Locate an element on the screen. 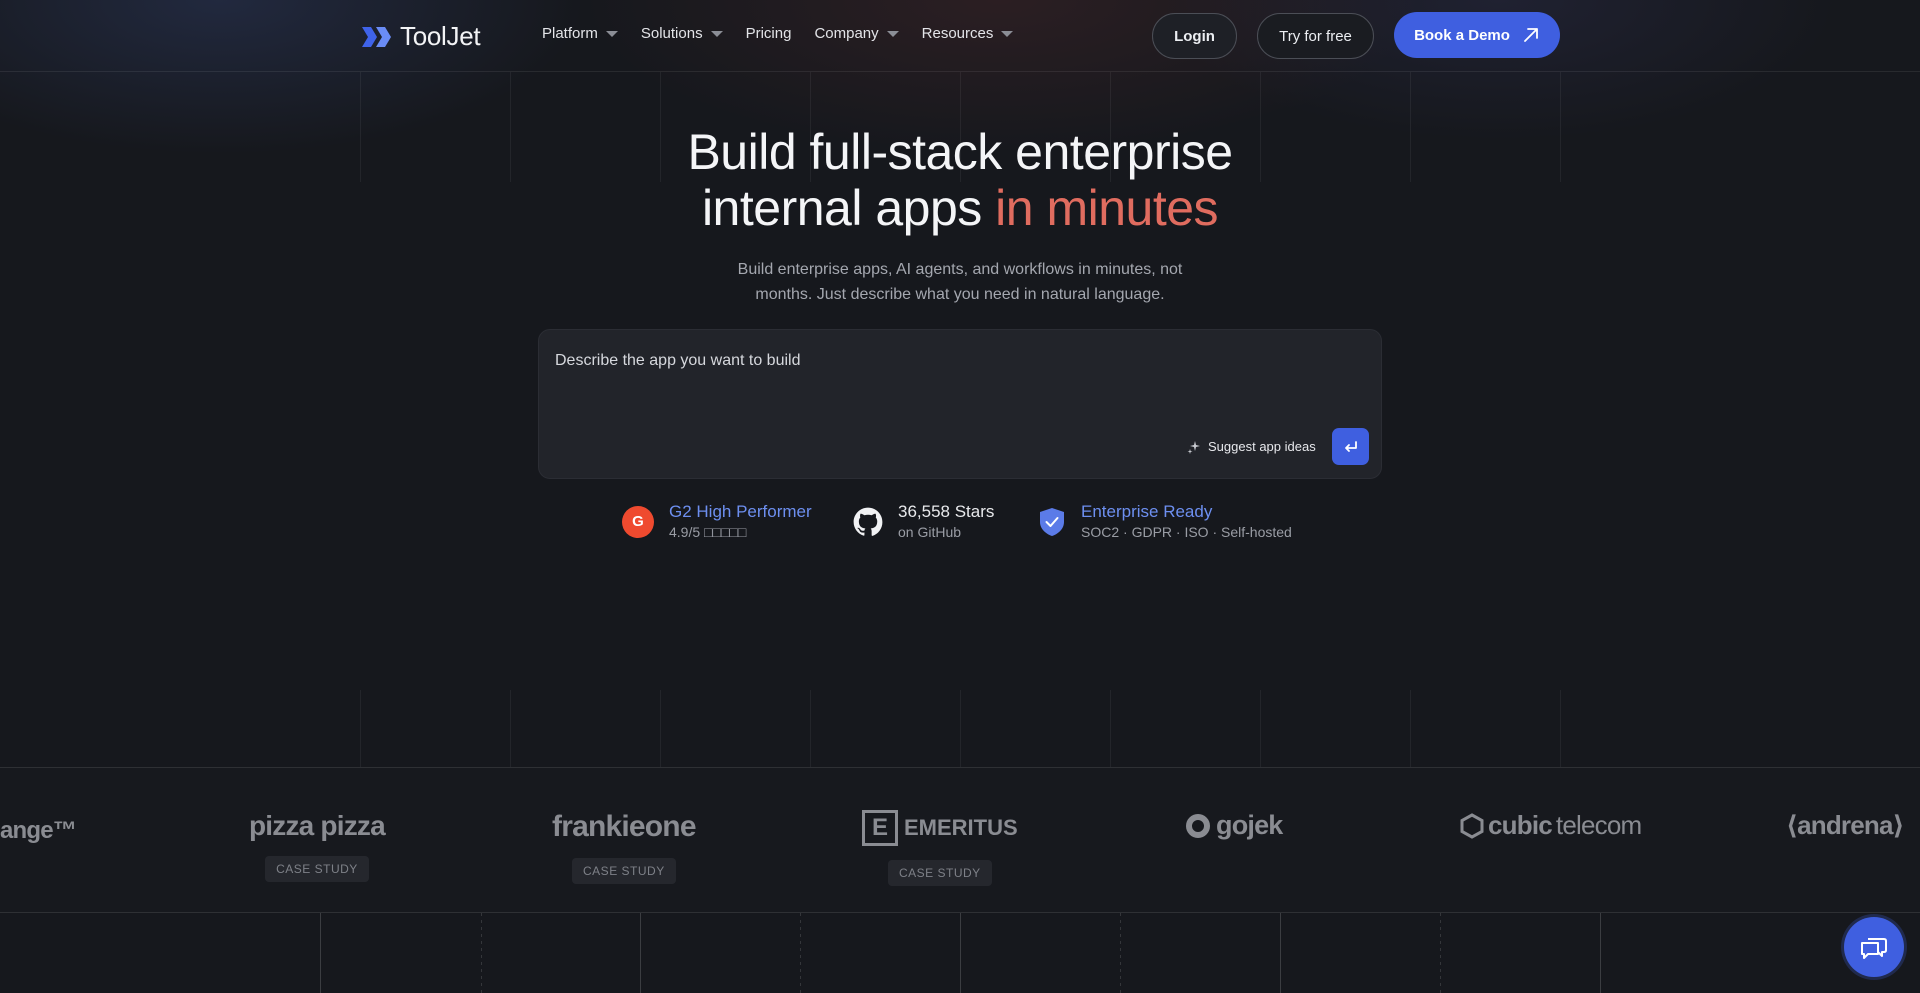  client-name: pizza pizza is located at coordinates (317, 825).